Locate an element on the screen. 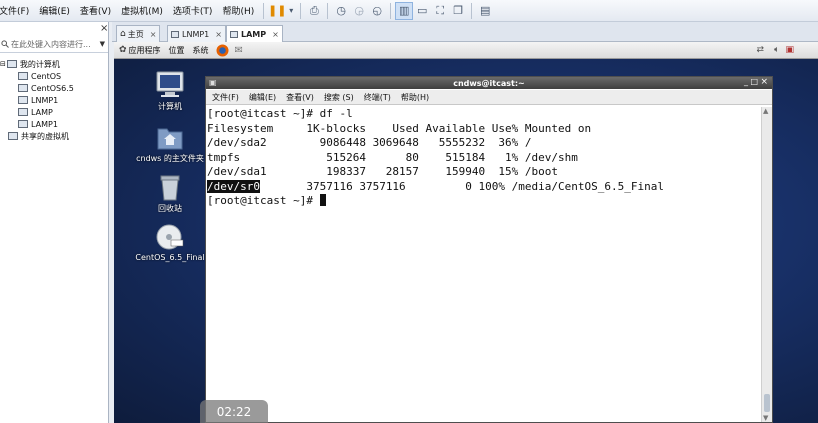  volume-icon: 🔈︎ is located at coordinates (776, 50).